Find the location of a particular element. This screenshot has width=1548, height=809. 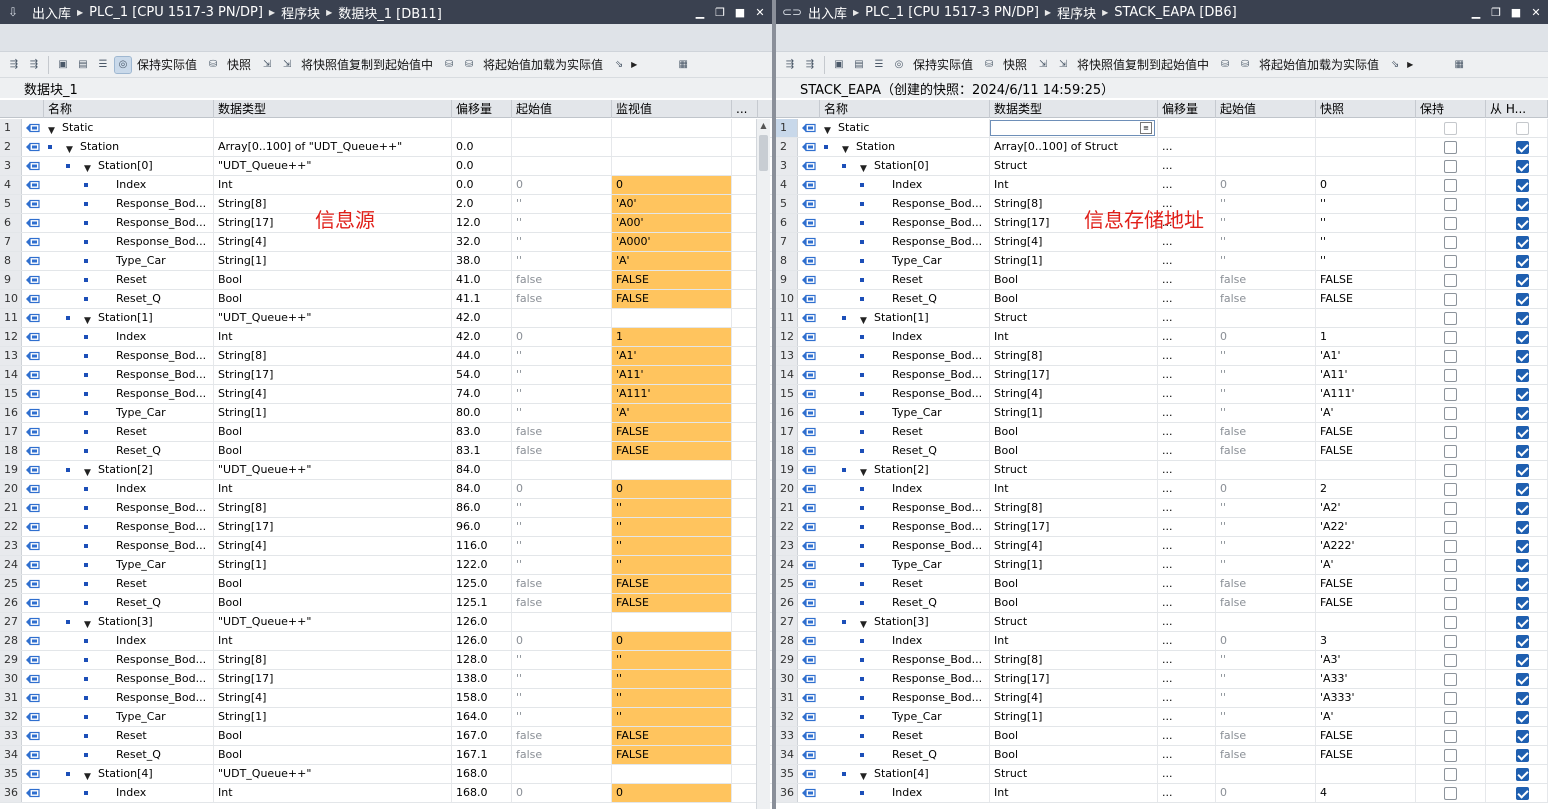

table-row: 26 Reset_Q Bool 125.1 false FALSE is located at coordinates (386, 603).